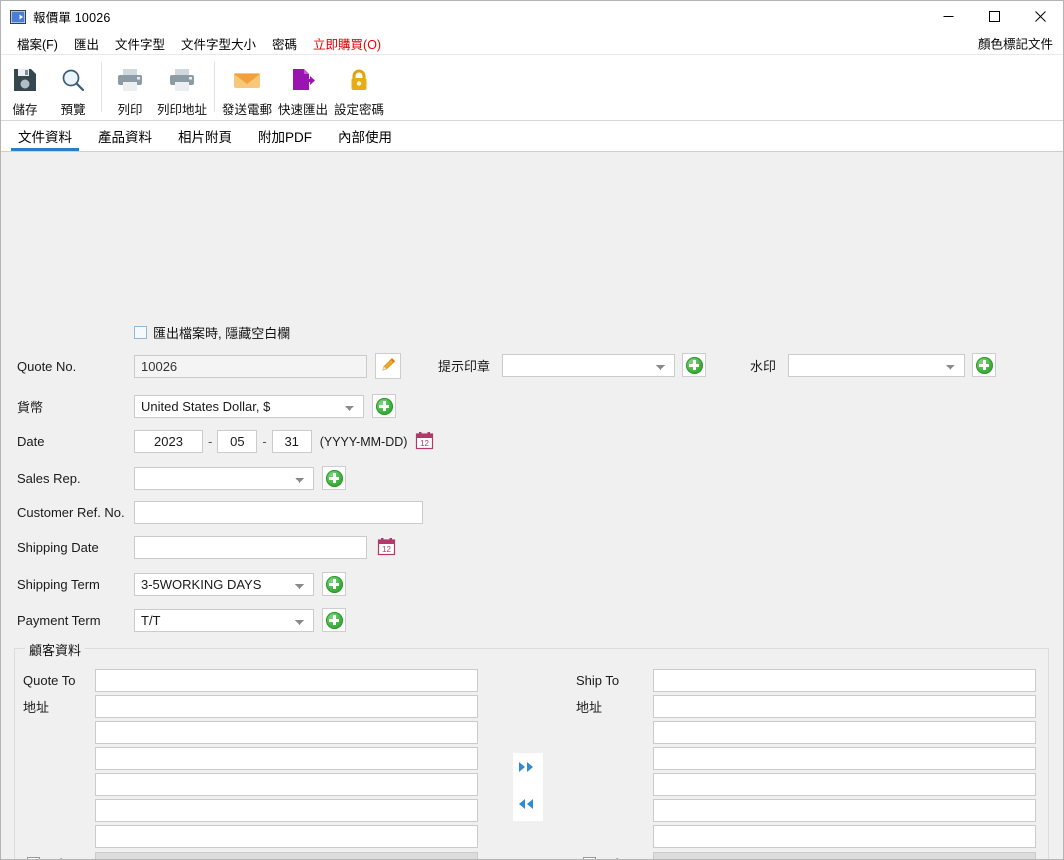 The width and height of the screenshot is (1064, 860). Describe the element at coordinates (181, 110) in the screenshot. I see `toolbar-label-print-address: 列印地址` at that location.